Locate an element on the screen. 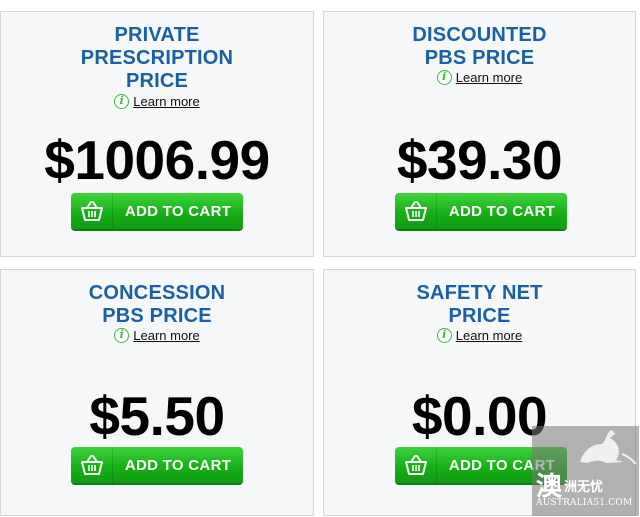  price-value: $39.30 is located at coordinates (479, 160).